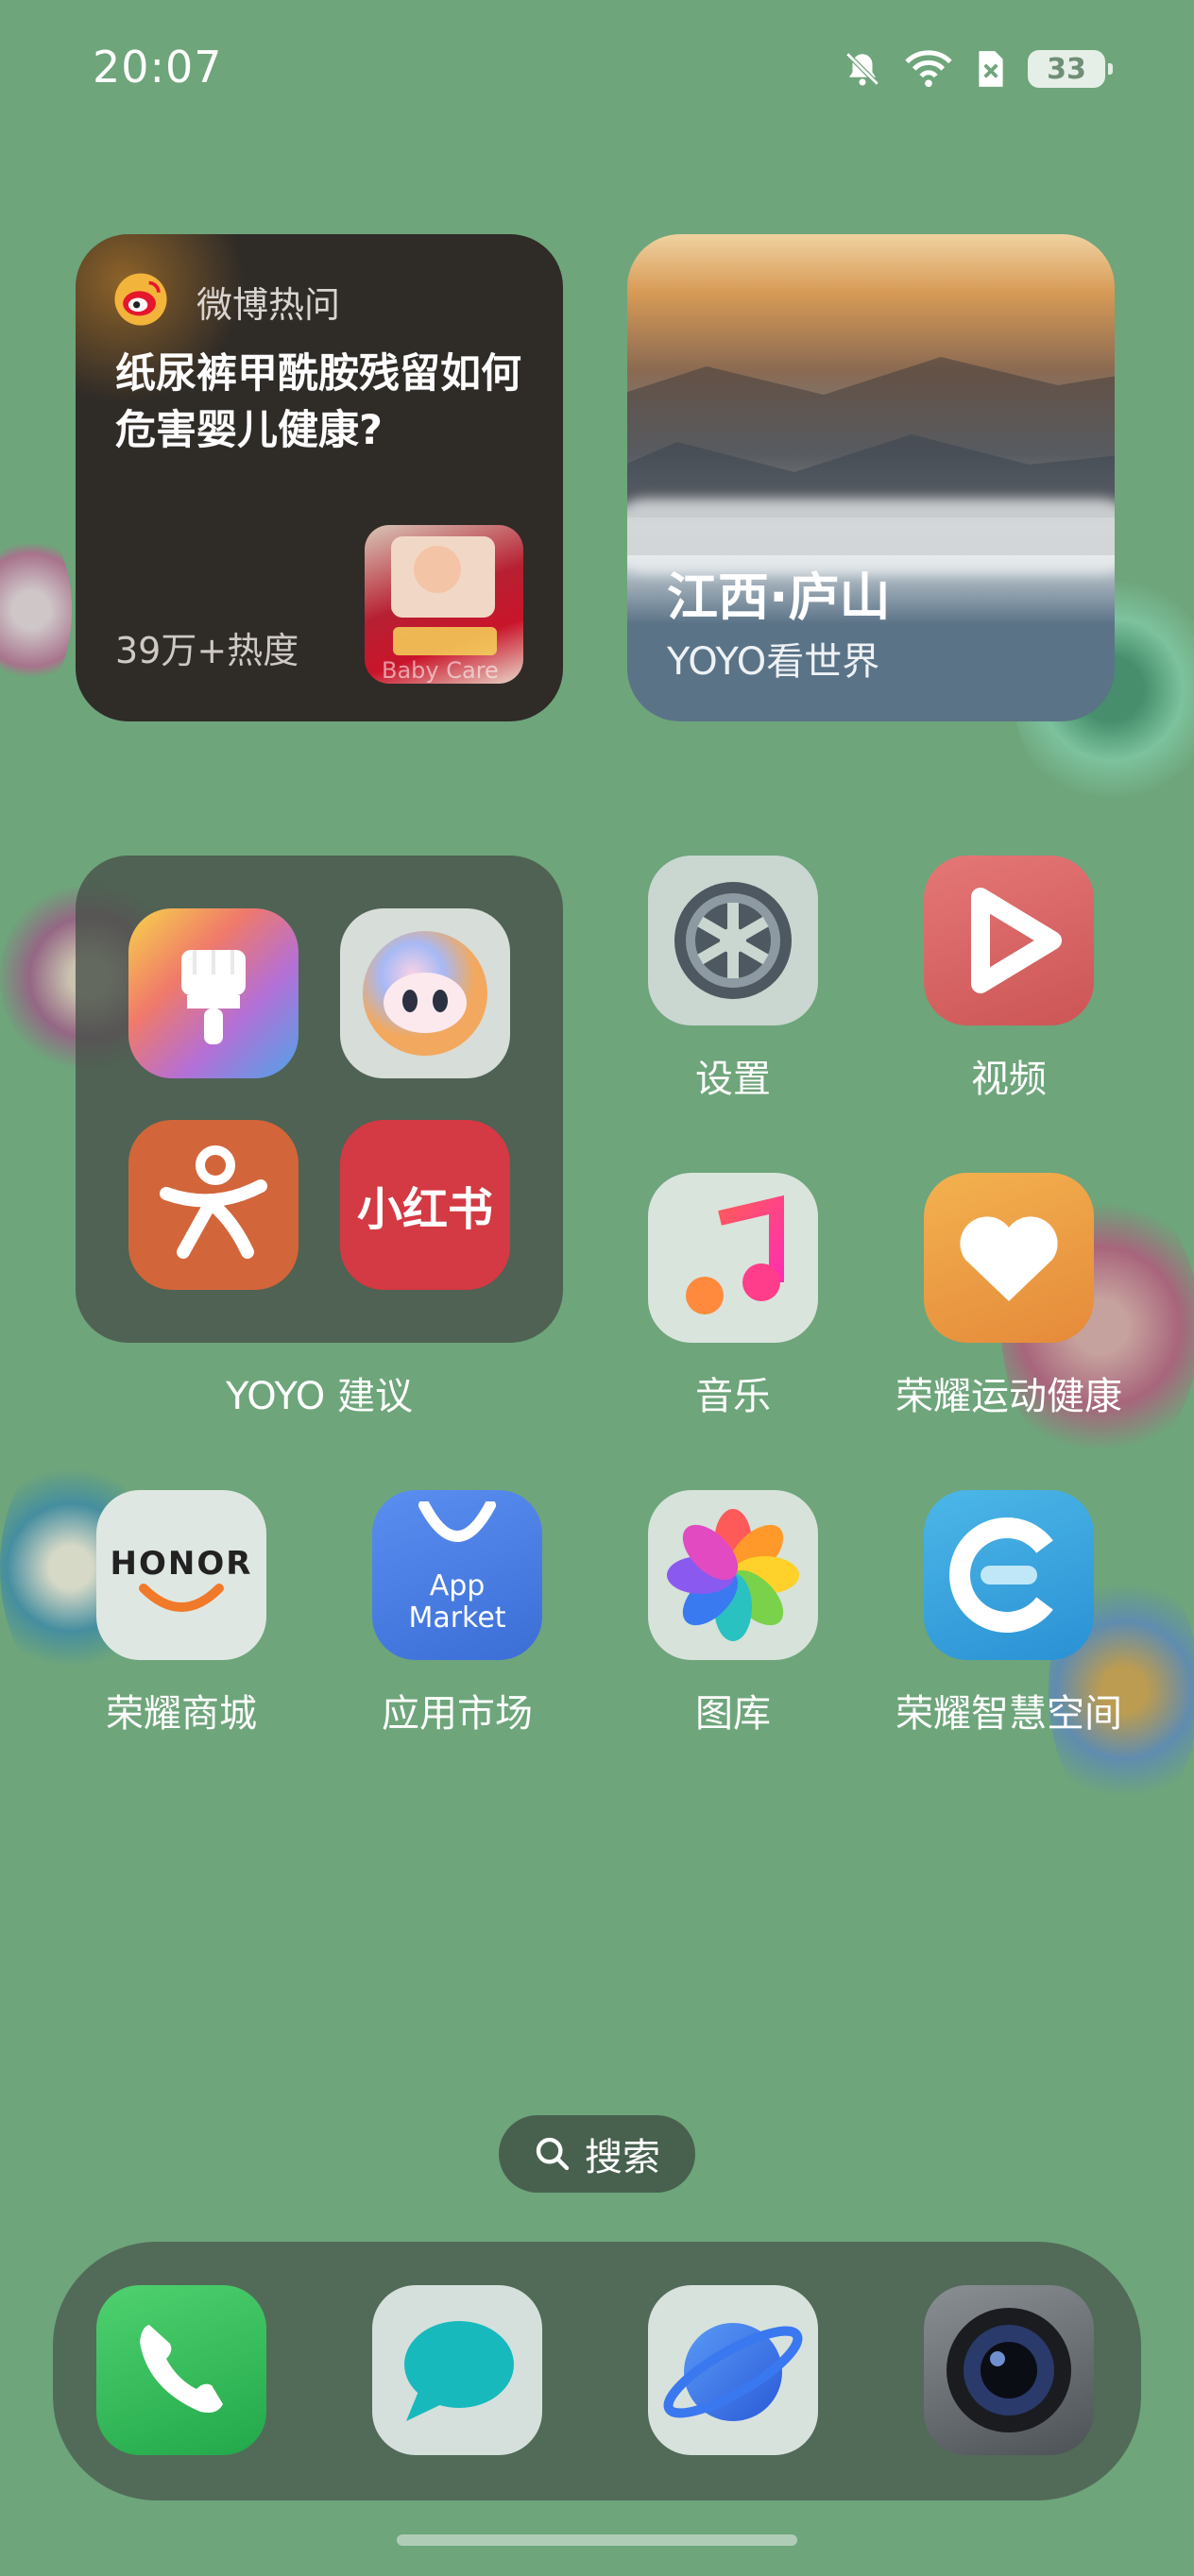  What do you see at coordinates (457, 1521) in the screenshot?
I see `shopping-bag-icon` at bounding box center [457, 1521].